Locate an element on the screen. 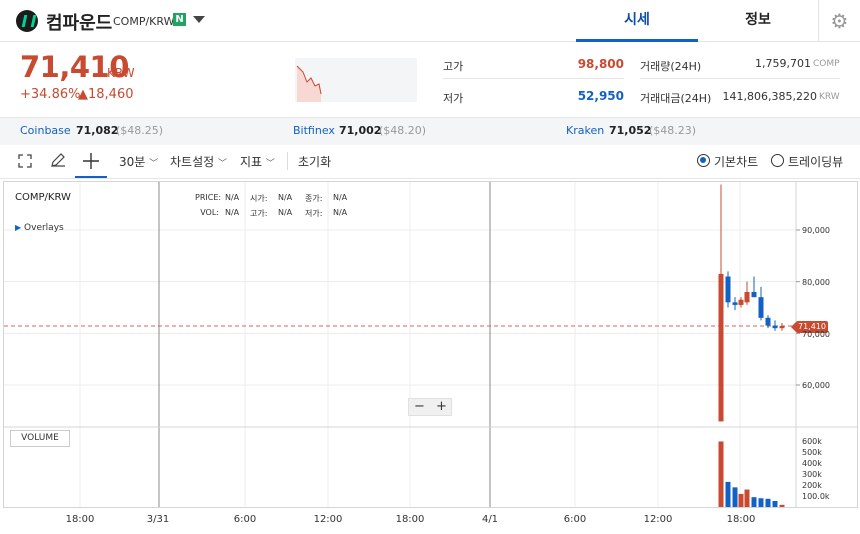 The height and width of the screenshot is (534, 860). x-tick: 3/31 is located at coordinates (158, 519).